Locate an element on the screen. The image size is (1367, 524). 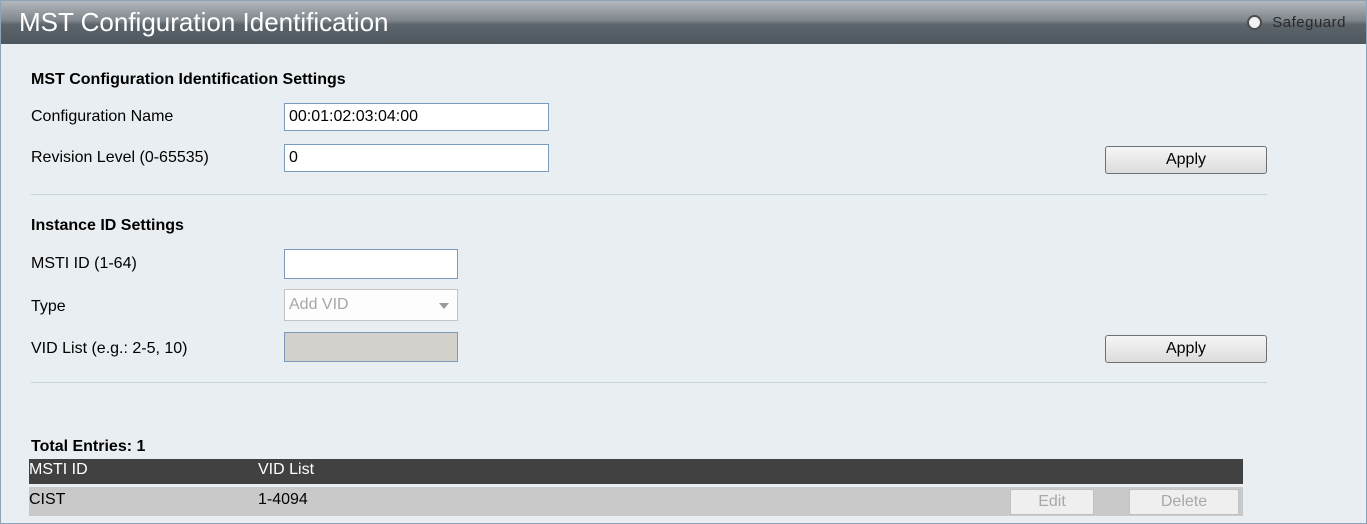
column-header-vid-list: VID List is located at coordinates (286, 469).